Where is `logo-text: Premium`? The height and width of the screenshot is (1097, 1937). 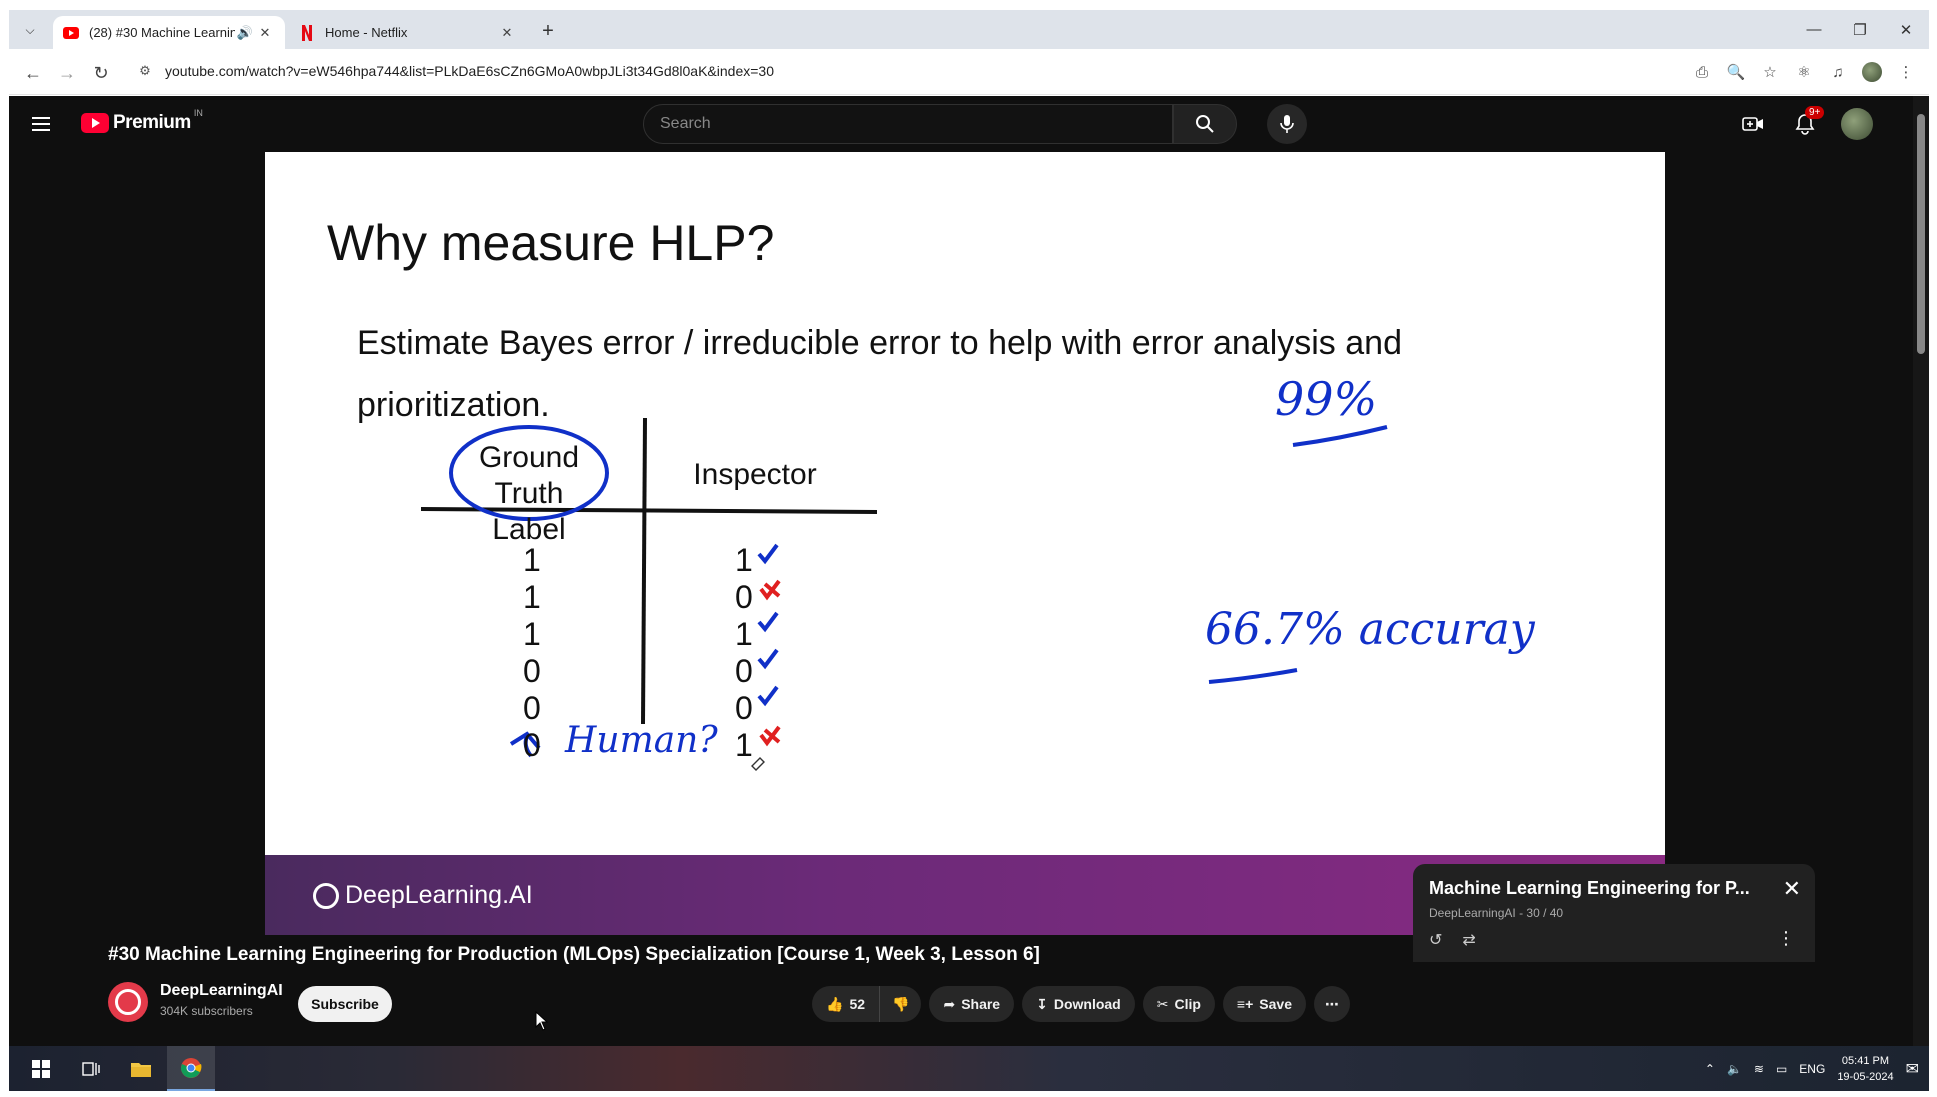 logo-text: Premium is located at coordinates (152, 122).